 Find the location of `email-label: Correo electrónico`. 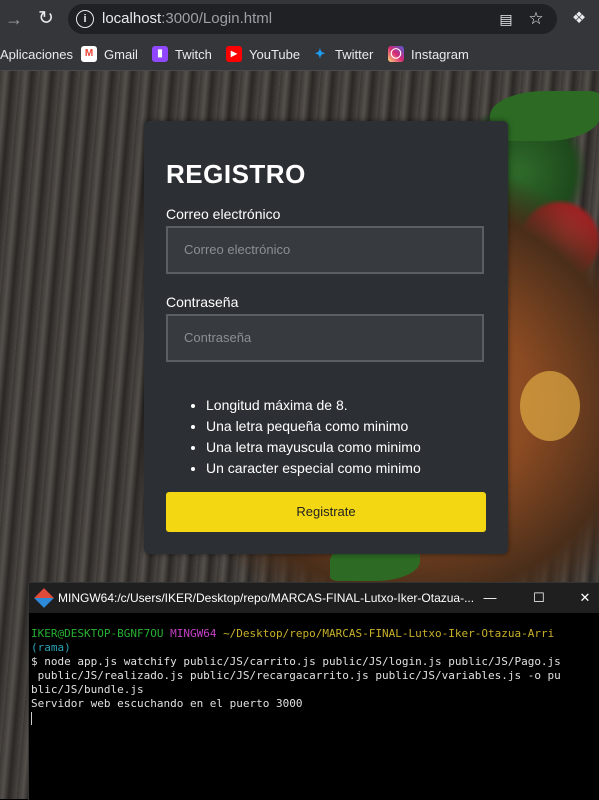

email-label: Correo electrónico is located at coordinates (223, 214).